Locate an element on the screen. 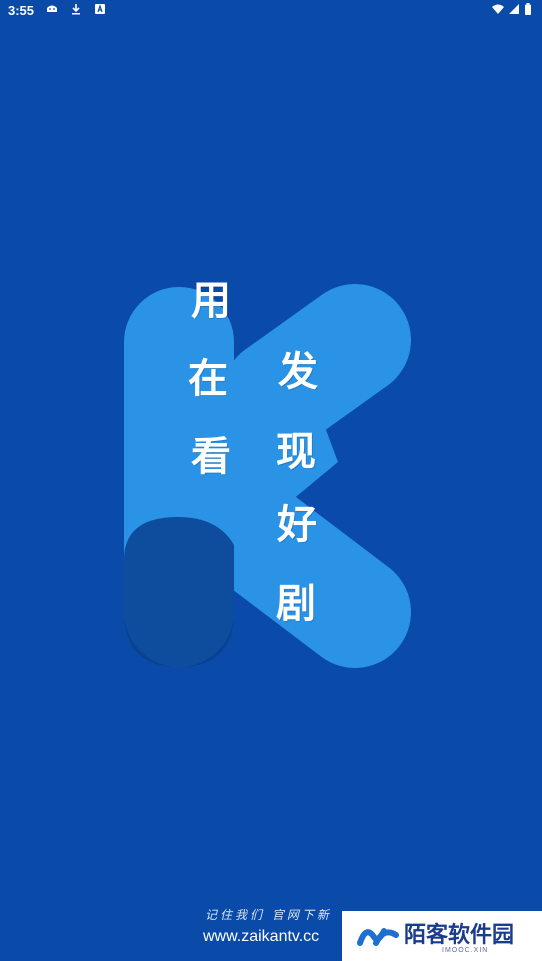 The image size is (542, 961). watermark-badge: 陌客软件园 IMOOC.XIN is located at coordinates (442, 936).